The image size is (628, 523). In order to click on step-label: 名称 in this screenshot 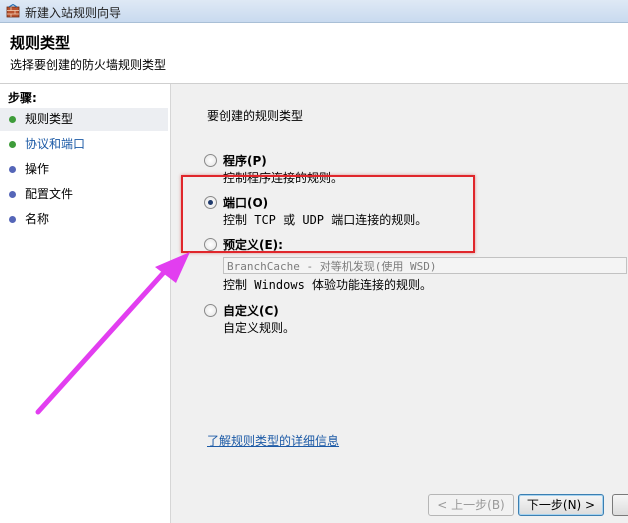, I will do `click(37, 219)`.